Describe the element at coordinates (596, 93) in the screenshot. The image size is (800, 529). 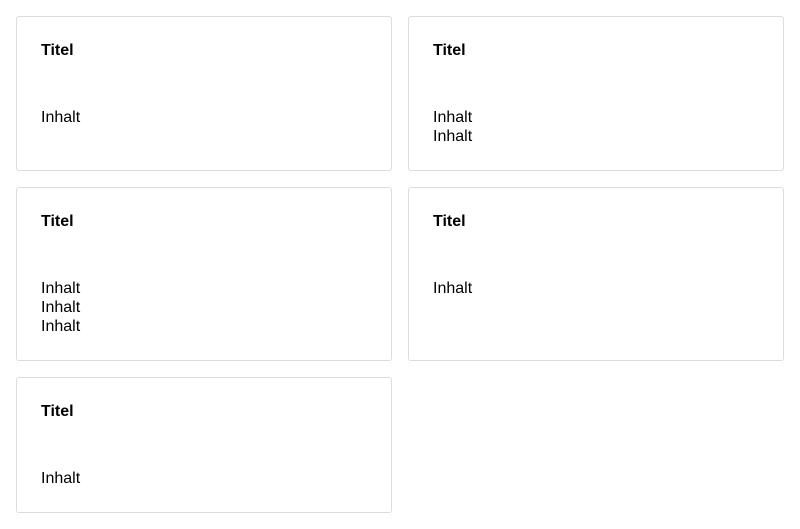
I see `card: Titel Inhalt Inhalt` at that location.